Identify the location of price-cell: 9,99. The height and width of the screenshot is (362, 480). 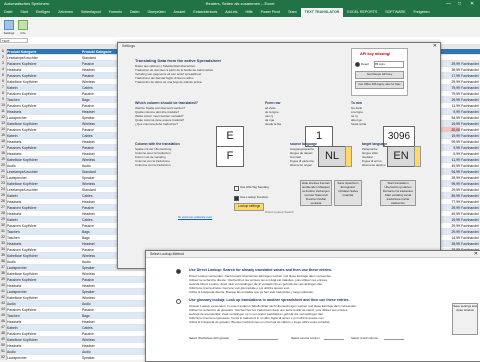
(450, 148).